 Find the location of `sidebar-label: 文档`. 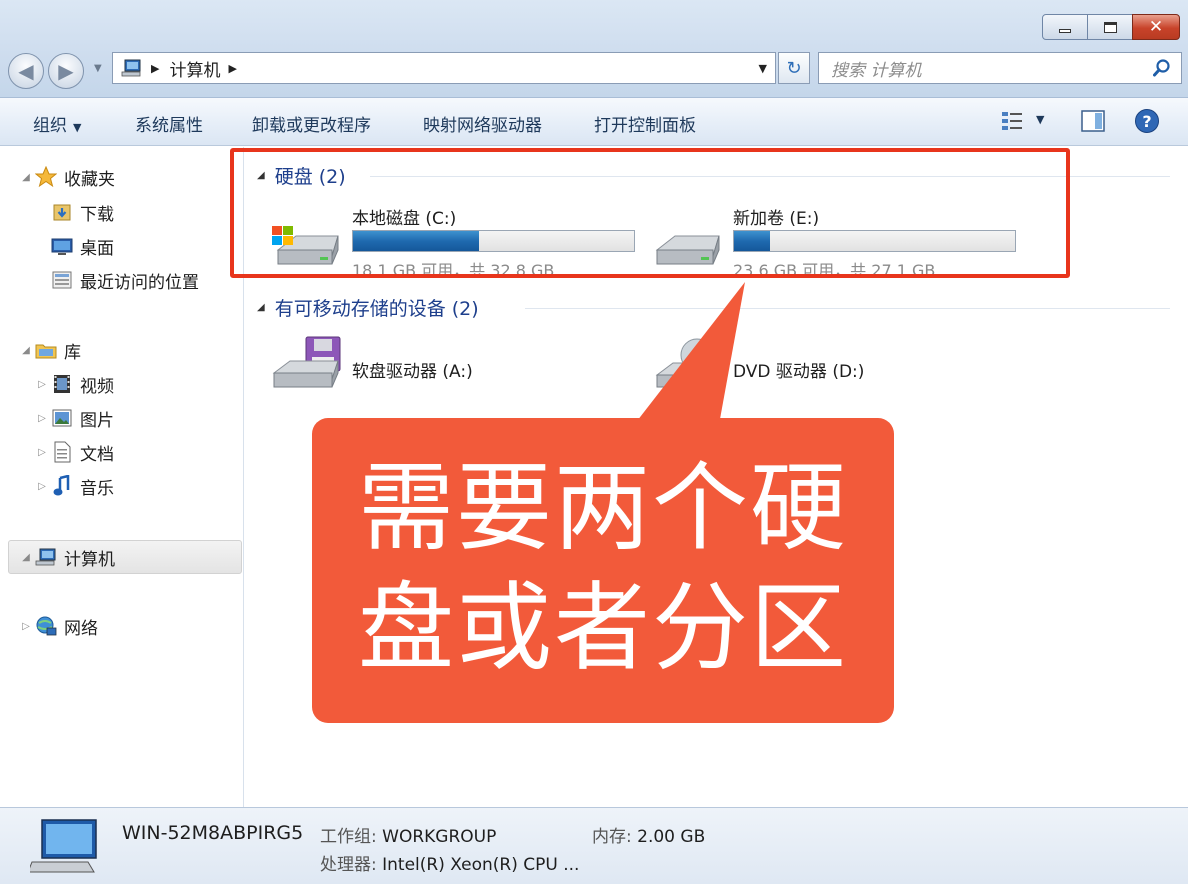

sidebar-label: 文档 is located at coordinates (97, 454).